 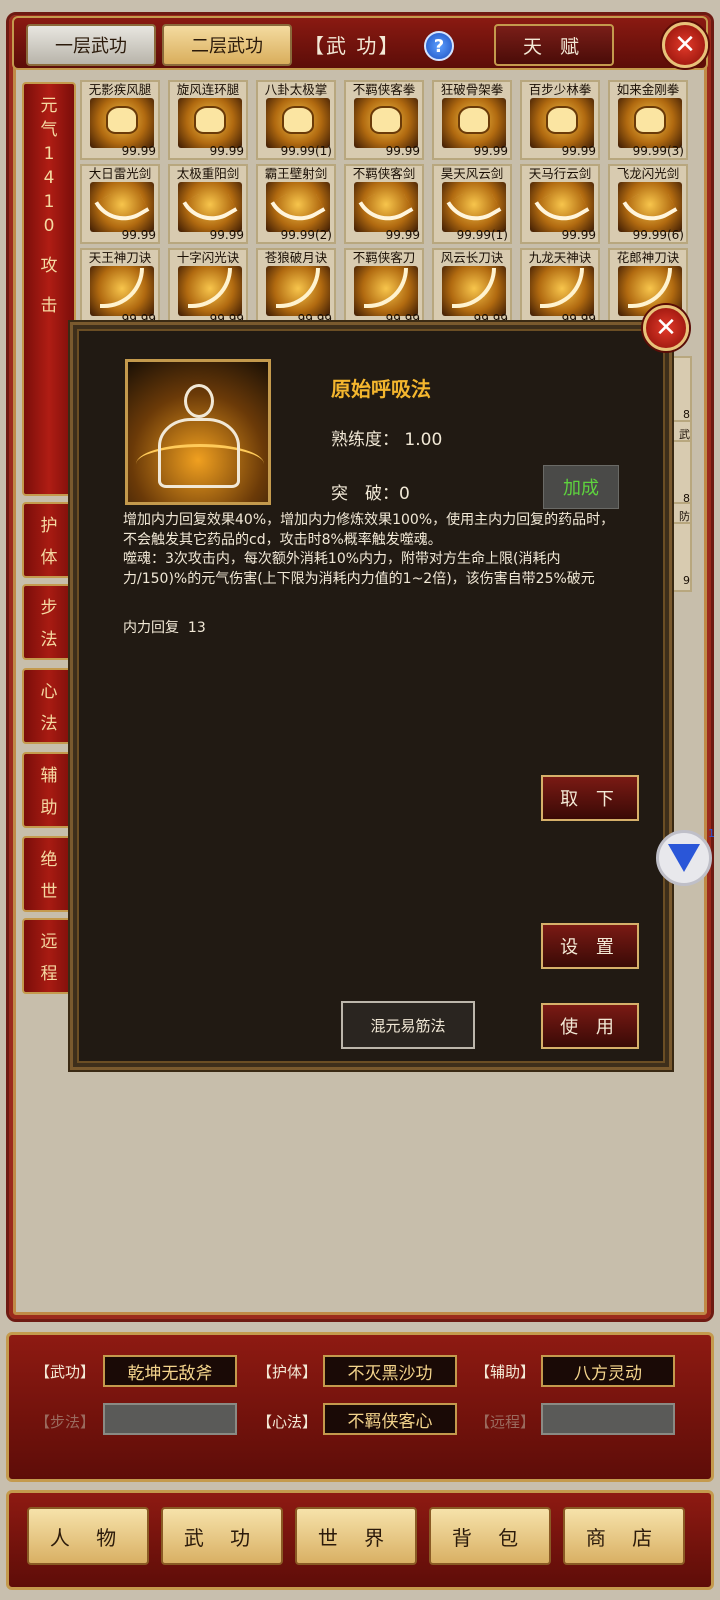 What do you see at coordinates (170, 1419) in the screenshot?
I see `equip-slot-bufa` at bounding box center [170, 1419].